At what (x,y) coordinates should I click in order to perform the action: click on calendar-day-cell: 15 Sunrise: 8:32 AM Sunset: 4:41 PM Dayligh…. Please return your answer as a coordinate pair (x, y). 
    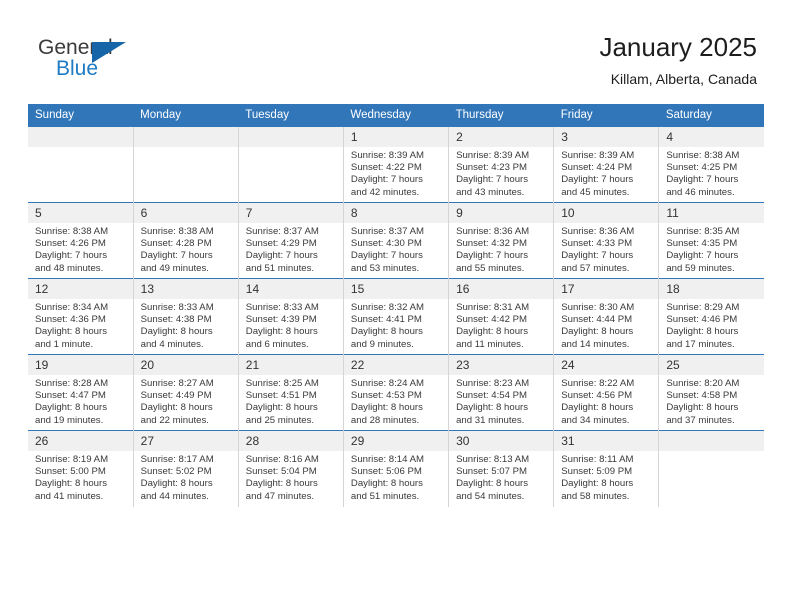
    Looking at the image, I should click on (395, 316).